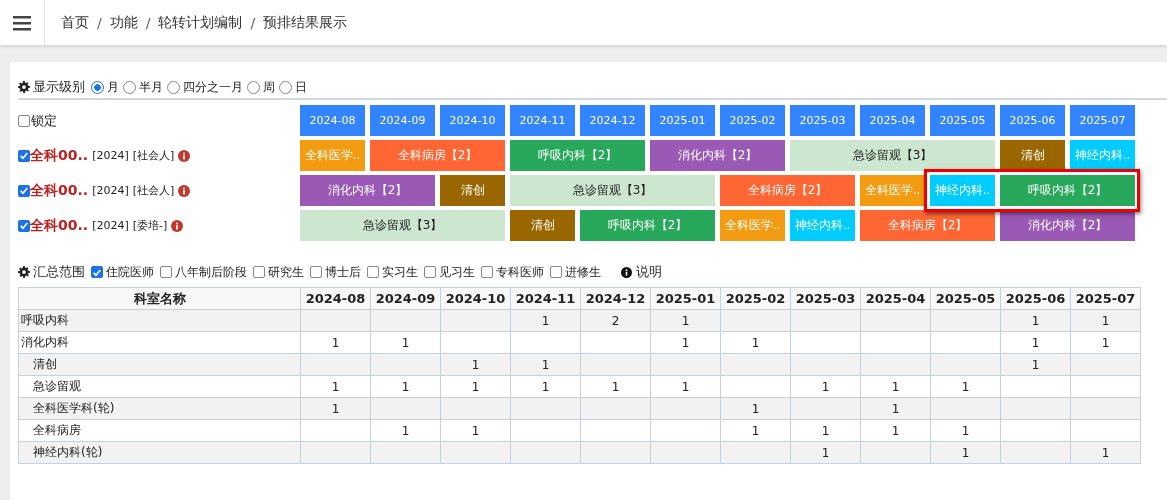 The height and width of the screenshot is (500, 1167). Describe the element at coordinates (343, 272) in the screenshot. I see `option-label: 博士后` at that location.